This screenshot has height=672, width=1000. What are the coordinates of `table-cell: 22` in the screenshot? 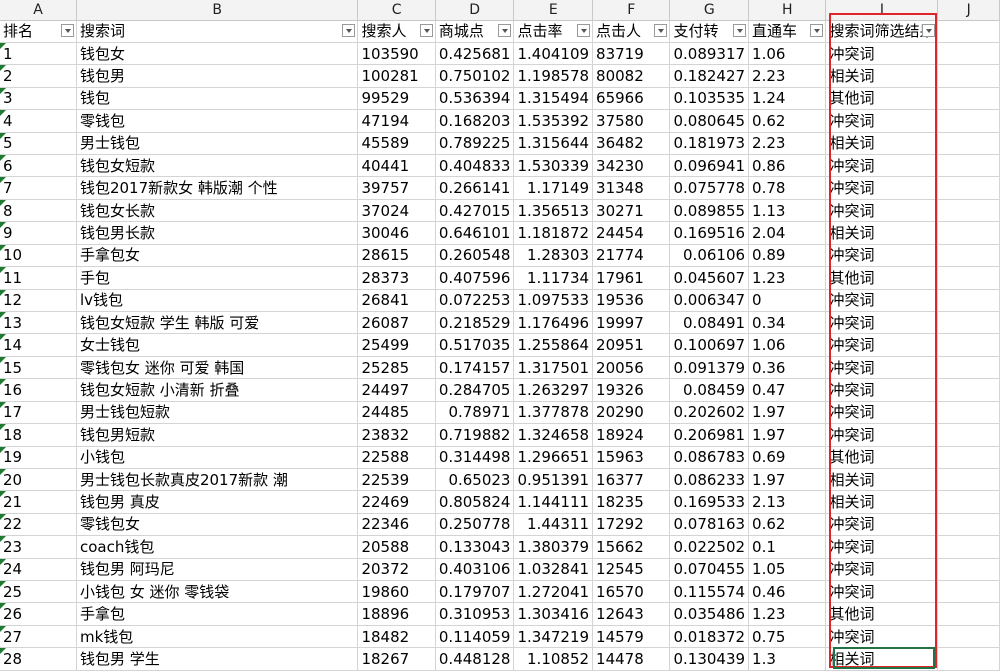 It's located at (38, 525).